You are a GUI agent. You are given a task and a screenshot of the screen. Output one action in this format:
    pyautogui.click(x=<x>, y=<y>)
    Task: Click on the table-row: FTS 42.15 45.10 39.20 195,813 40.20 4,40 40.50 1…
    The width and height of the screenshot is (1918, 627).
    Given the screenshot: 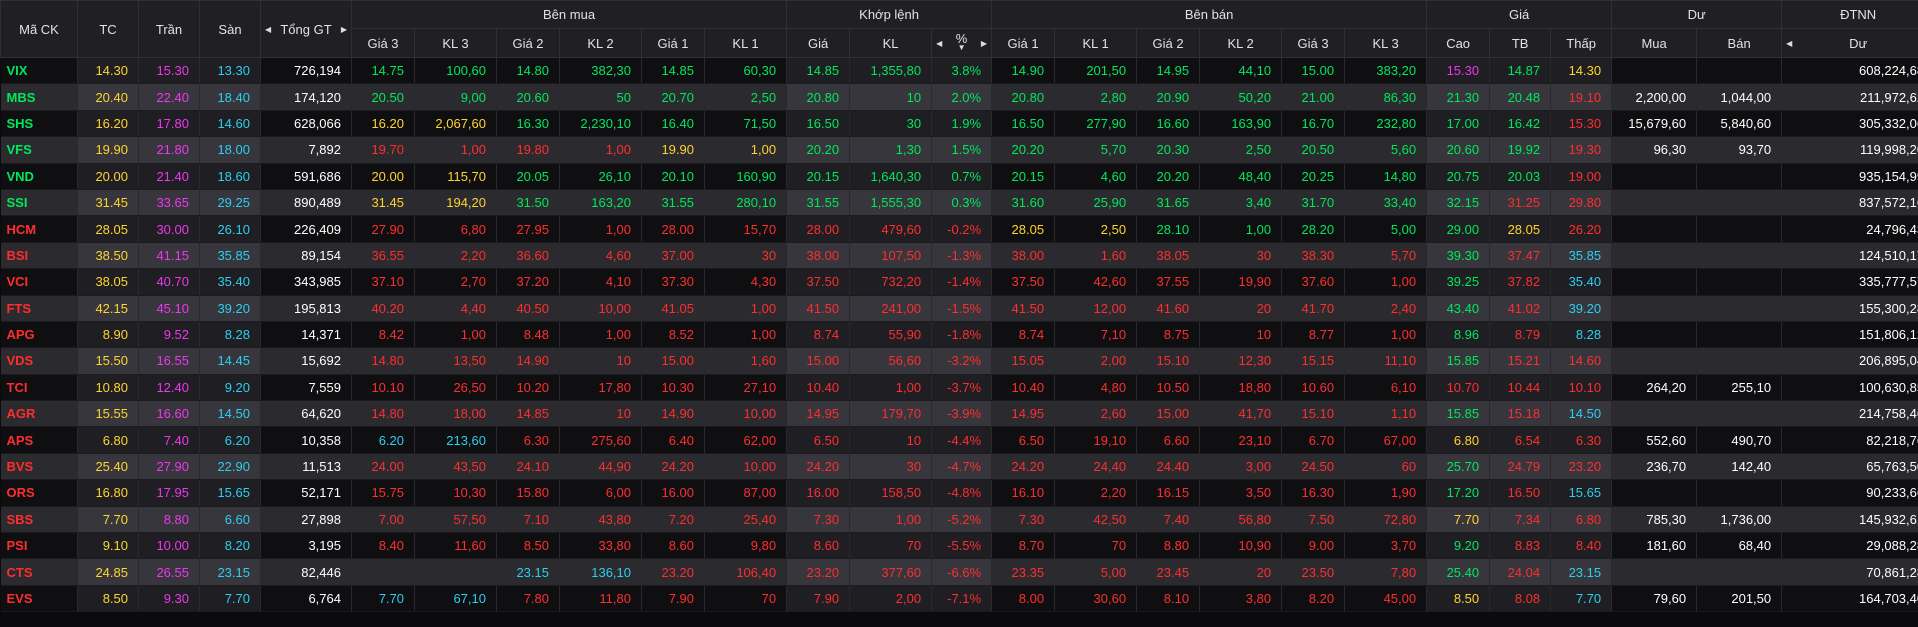 What is the action you would take?
    pyautogui.click(x=959, y=308)
    